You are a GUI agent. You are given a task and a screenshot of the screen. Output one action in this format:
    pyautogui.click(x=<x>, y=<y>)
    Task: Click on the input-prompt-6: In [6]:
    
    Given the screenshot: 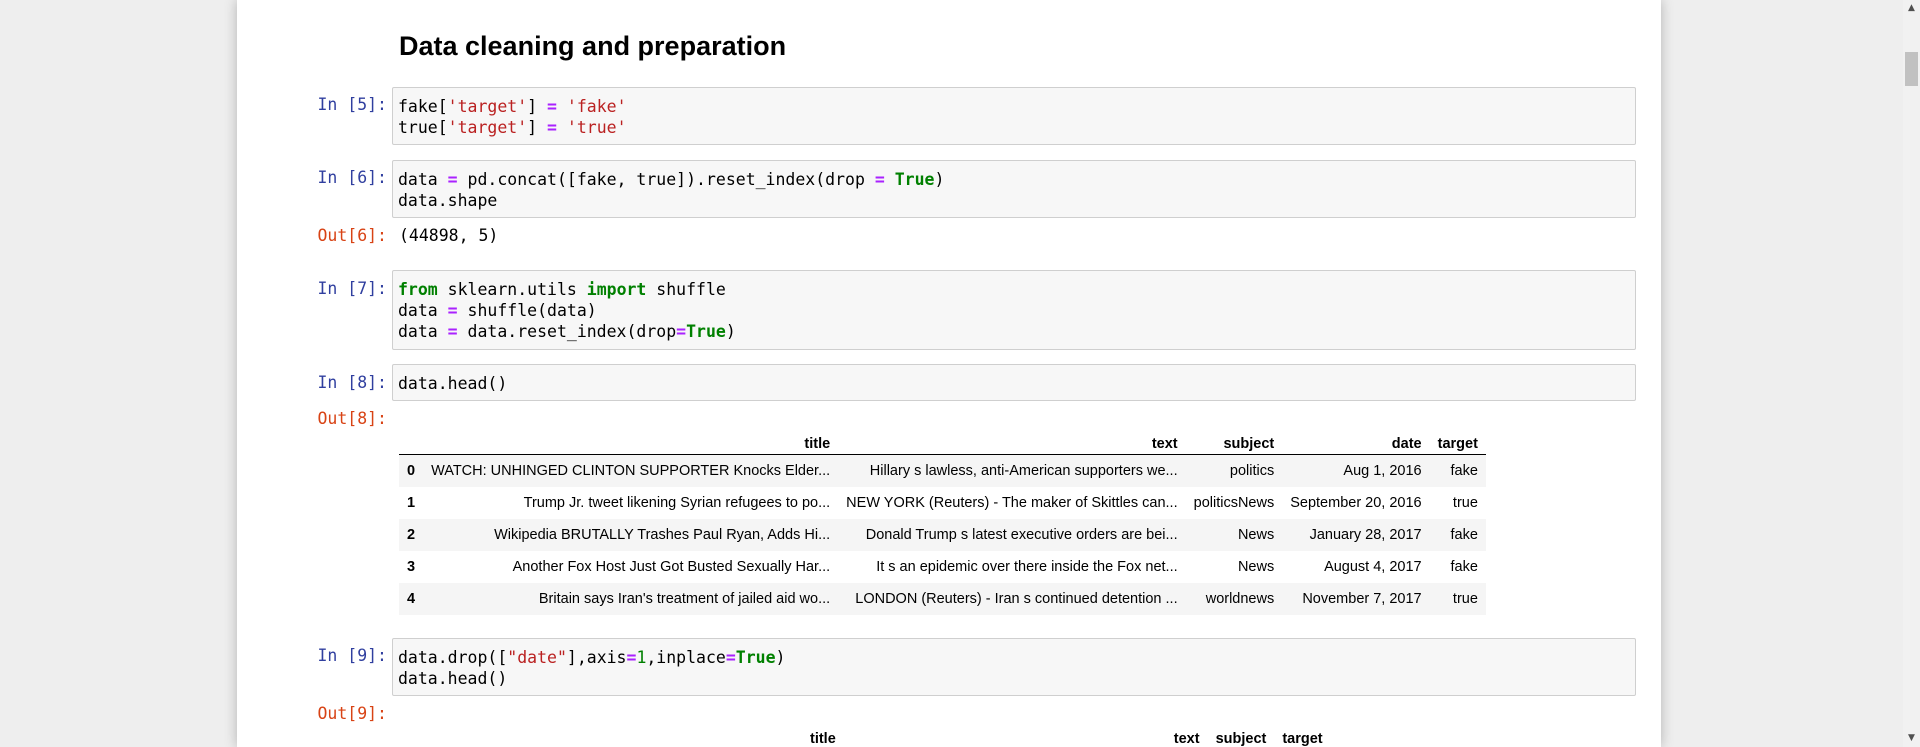 What is the action you would take?
    pyautogui.click(x=352, y=177)
    